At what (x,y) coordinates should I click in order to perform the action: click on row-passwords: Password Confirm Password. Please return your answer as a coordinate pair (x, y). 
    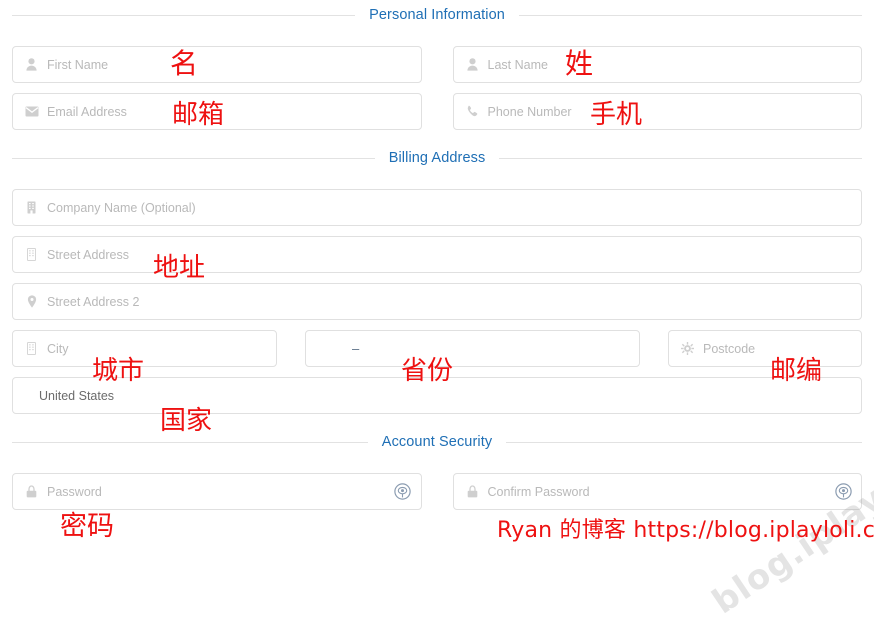
    Looking at the image, I should click on (437, 491).